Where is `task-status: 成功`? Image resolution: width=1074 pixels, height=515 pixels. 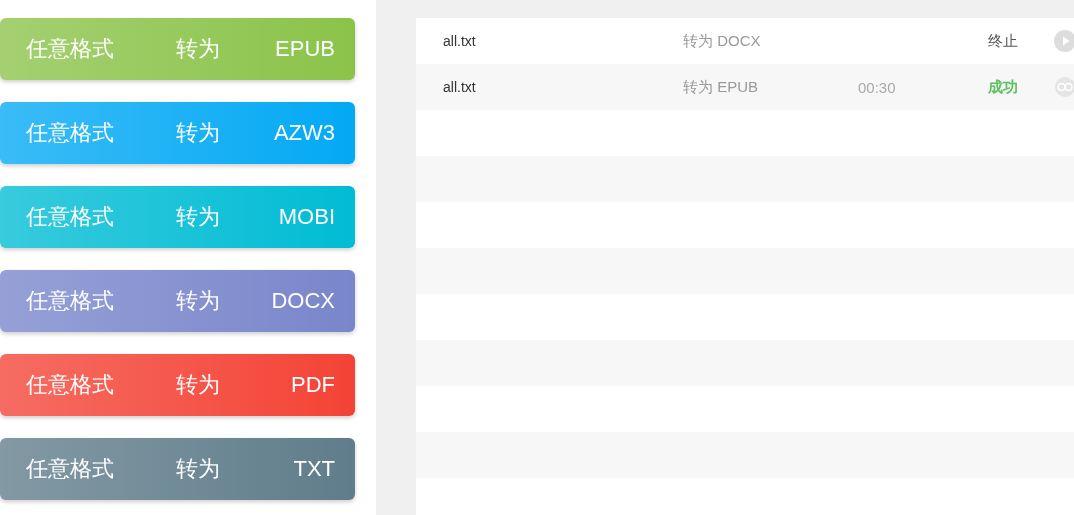 task-status: 成功 is located at coordinates (1003, 86).